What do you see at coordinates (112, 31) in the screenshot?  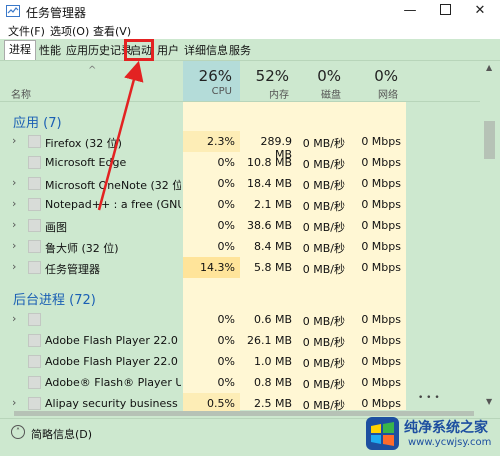 I see `menu-view: 查看(V)` at bounding box center [112, 31].